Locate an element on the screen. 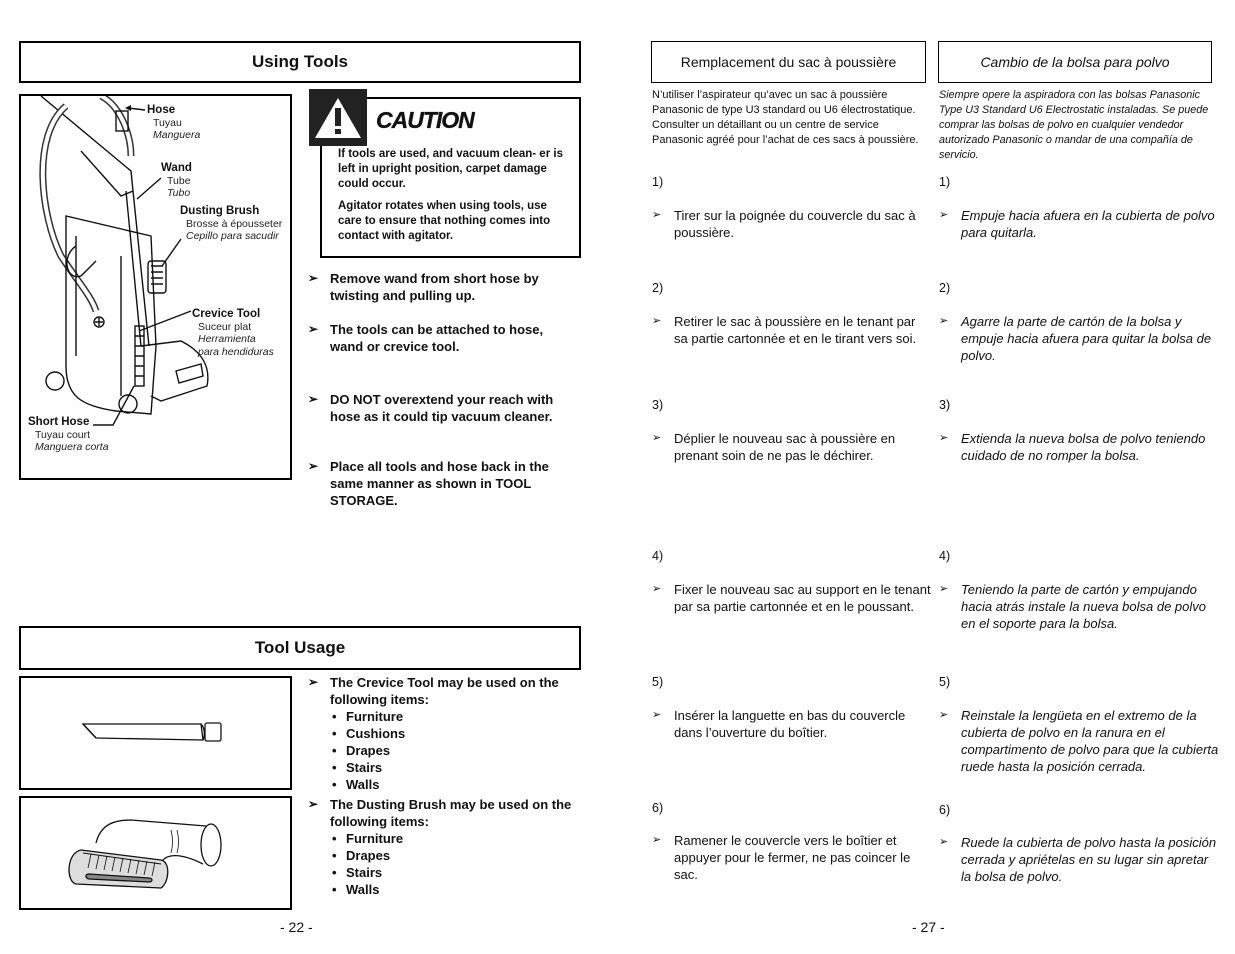 This screenshot has width=1235, height=954. callout-hose: Hose Tuyau Manguera is located at coordinates (174, 122).